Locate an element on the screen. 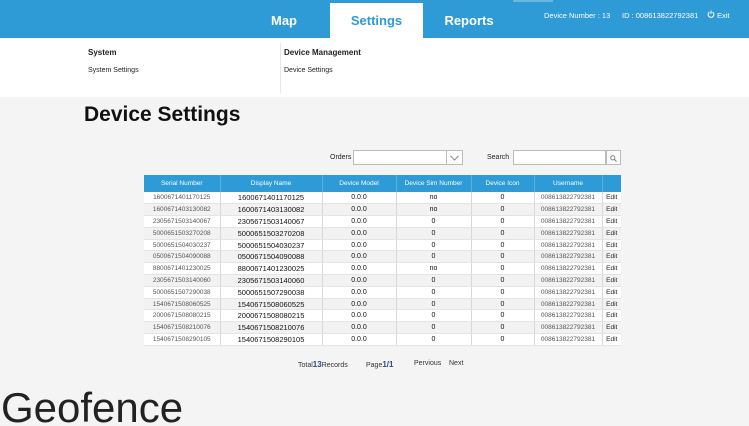  search-icon is located at coordinates (613, 158).